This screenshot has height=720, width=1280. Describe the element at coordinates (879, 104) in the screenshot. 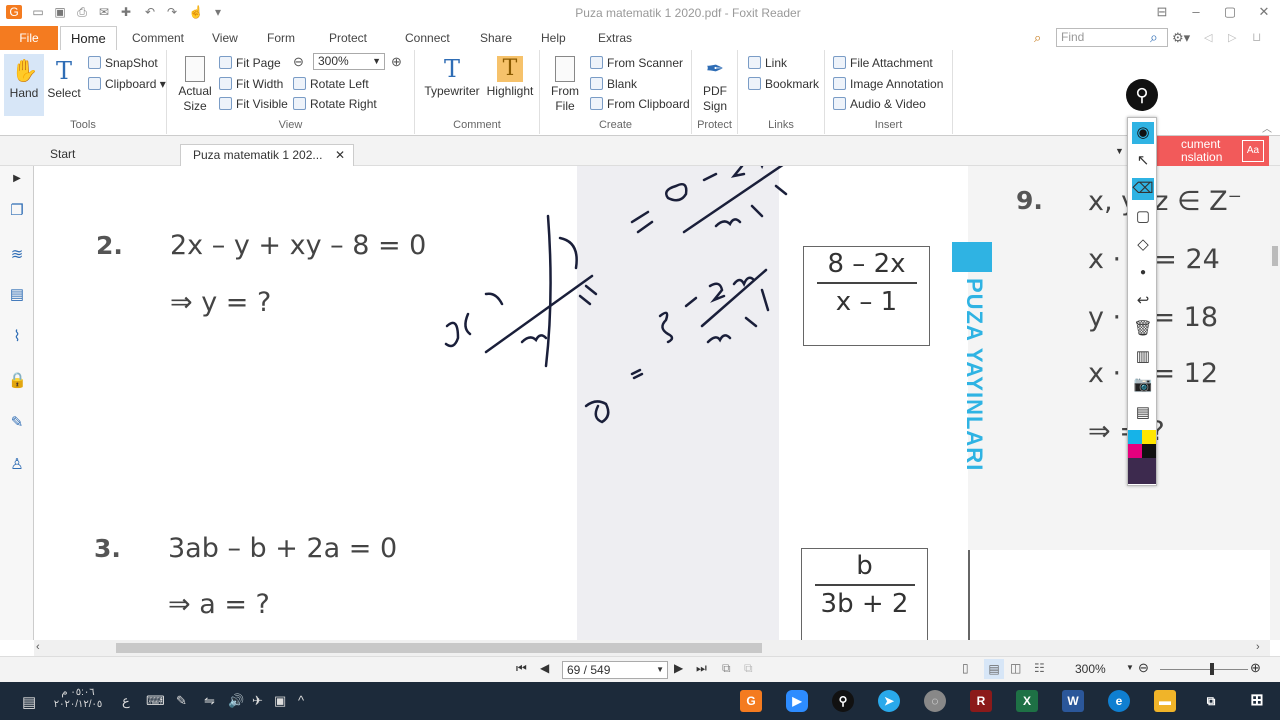

I see `audio-video-button: Audio & Video` at that location.